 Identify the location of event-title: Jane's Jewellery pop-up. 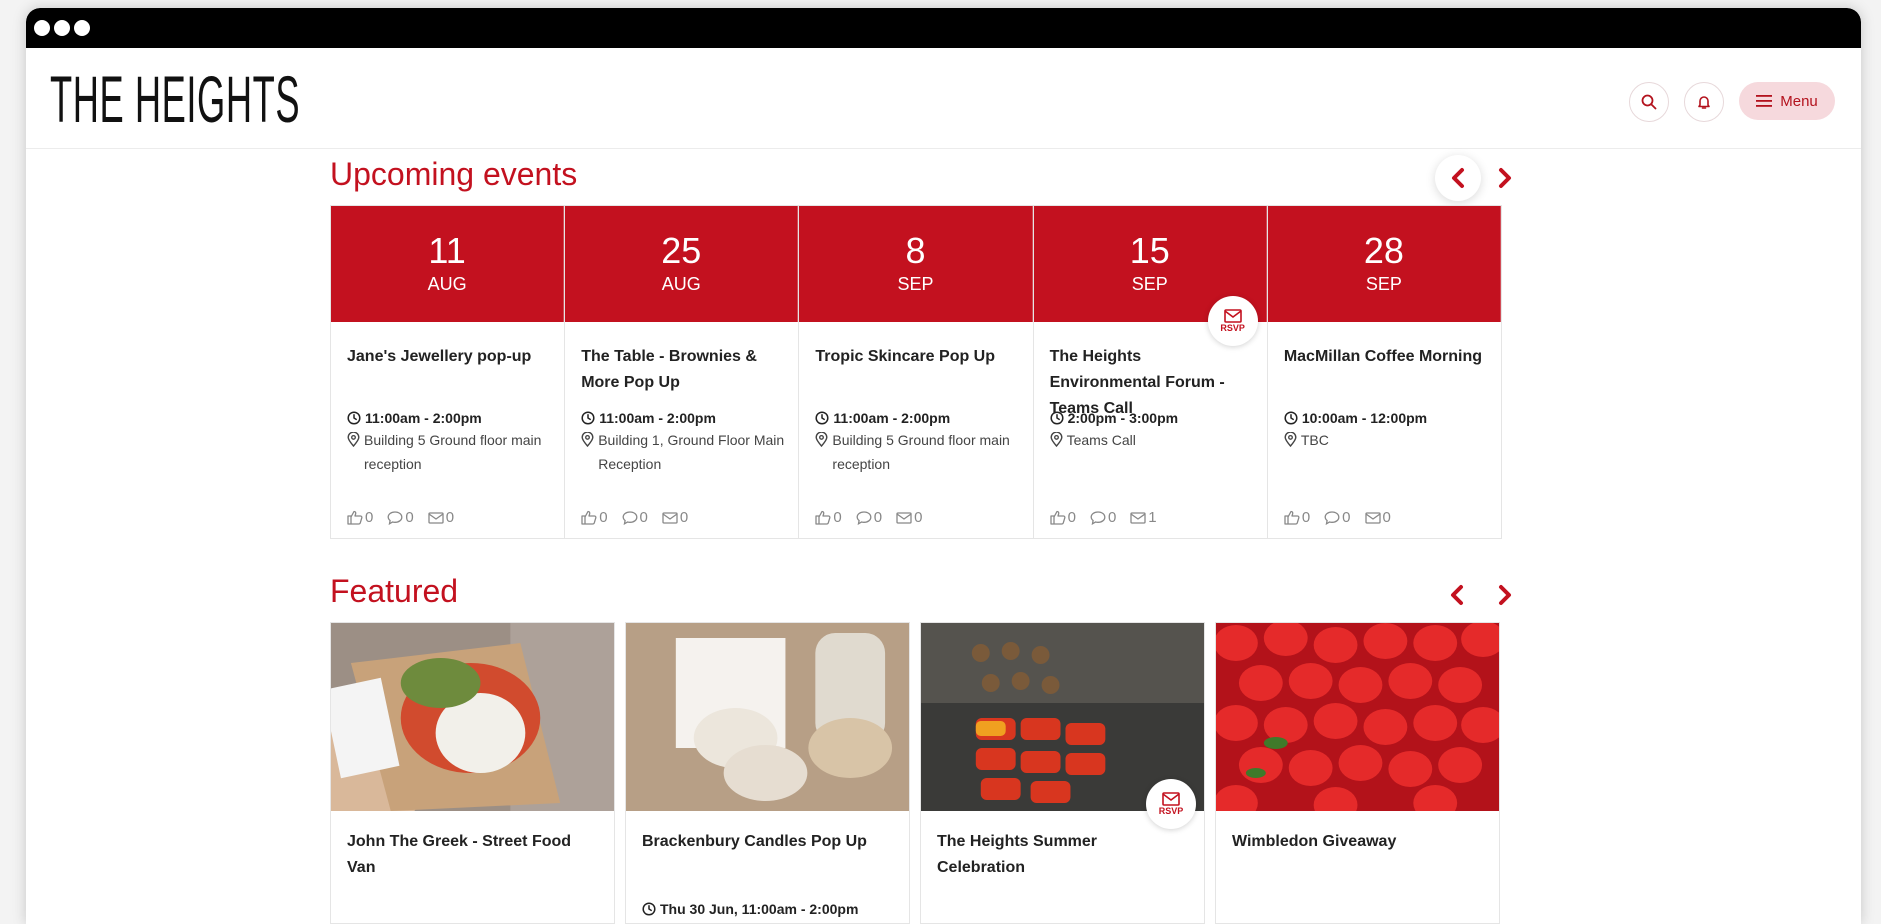
(447, 357).